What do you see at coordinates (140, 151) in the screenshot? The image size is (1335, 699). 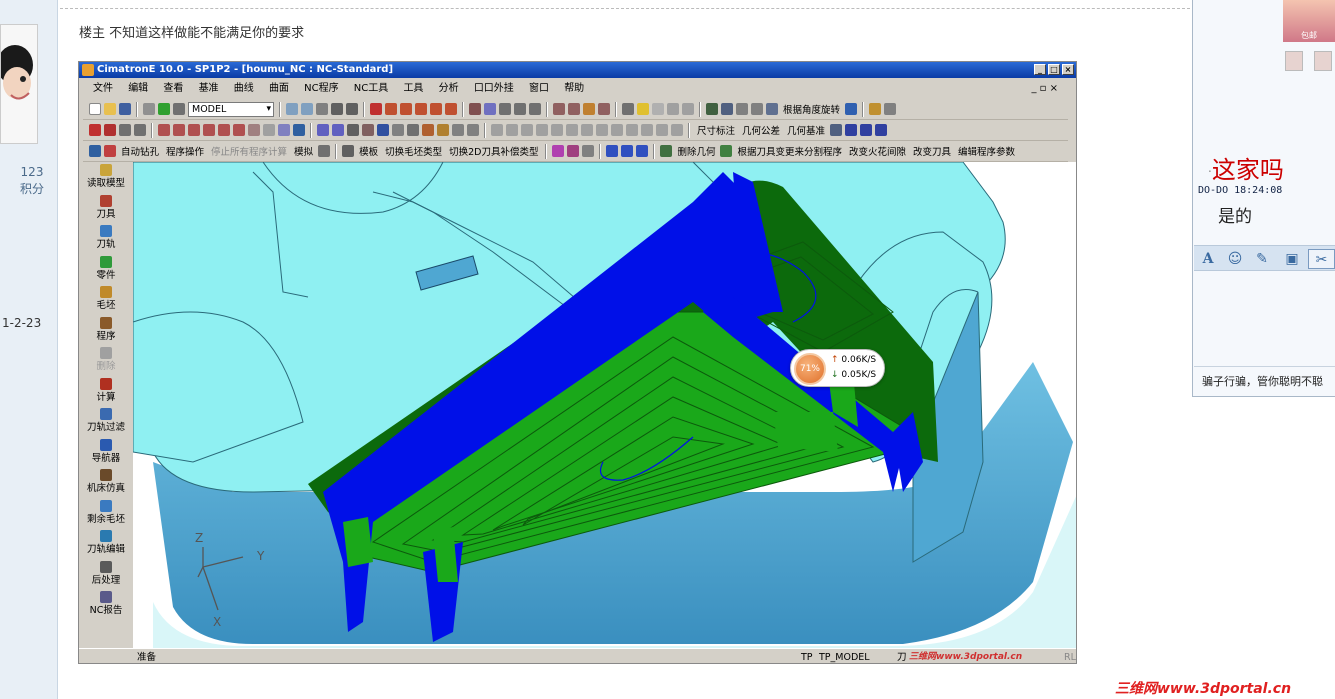 I see `auto-drill-button: 自动钻孔` at bounding box center [140, 151].